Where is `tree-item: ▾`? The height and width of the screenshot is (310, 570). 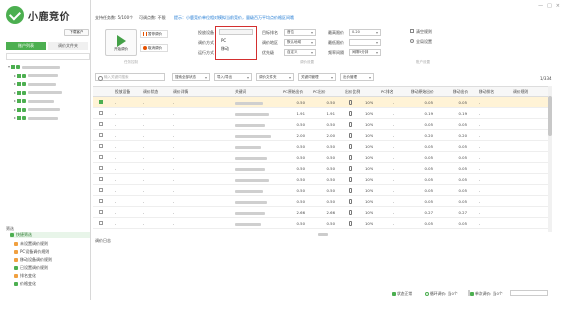
tree-item: ▾ is located at coordinates (48, 66).